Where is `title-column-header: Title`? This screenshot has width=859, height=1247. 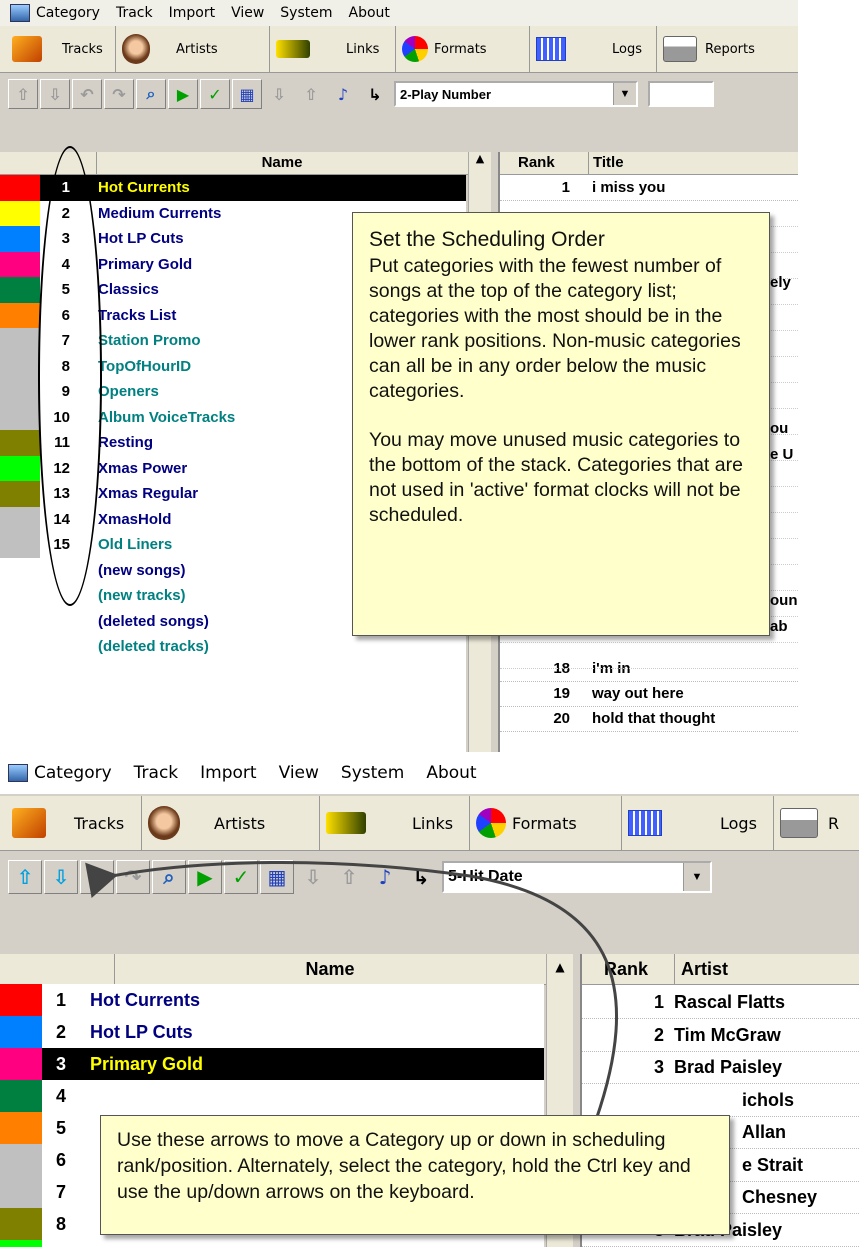 title-column-header: Title is located at coordinates (606, 163).